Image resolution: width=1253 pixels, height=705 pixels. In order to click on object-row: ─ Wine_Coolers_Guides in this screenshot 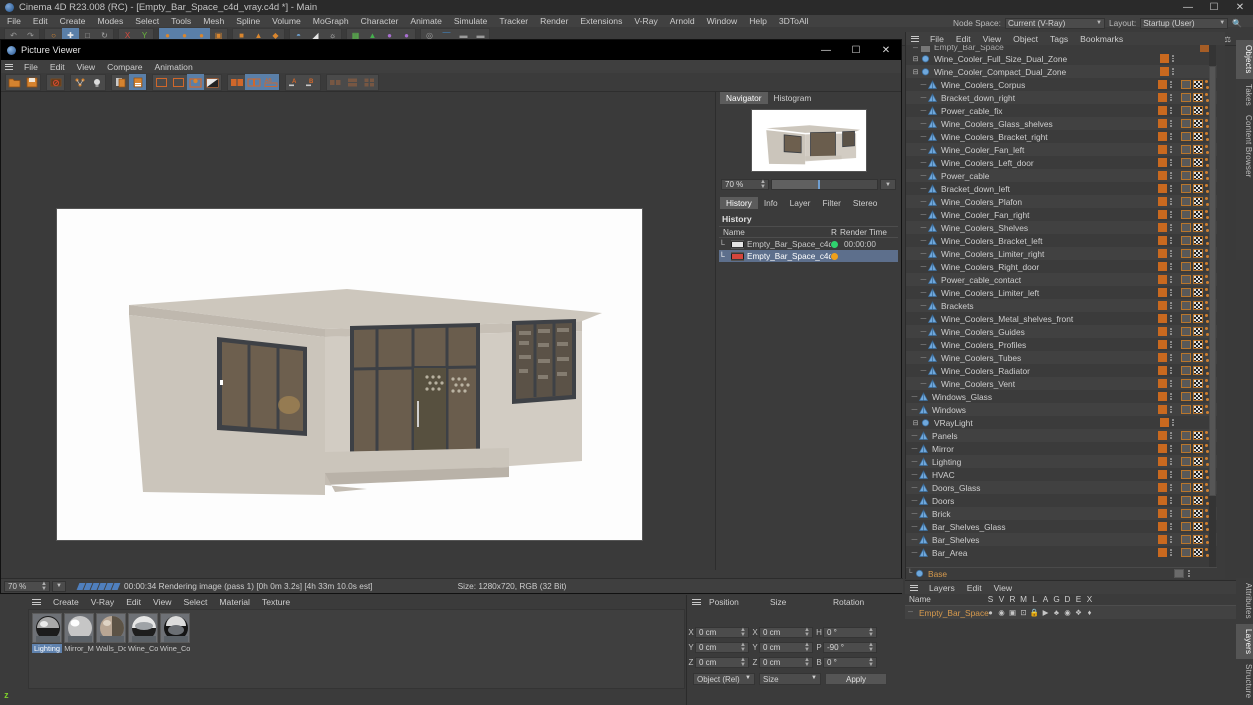, I will do `click(1061, 331)`.